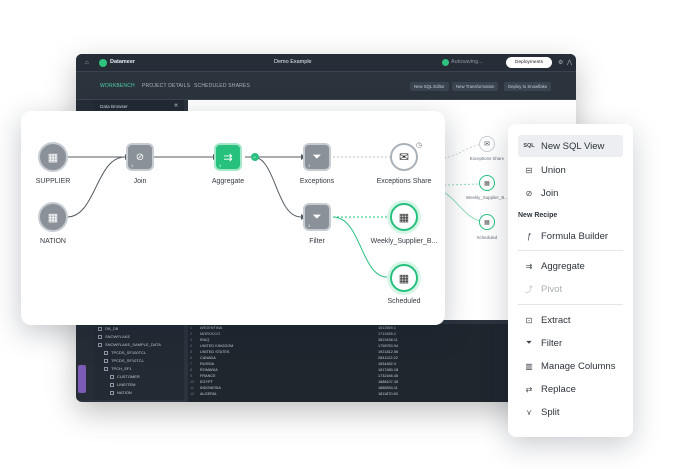 This screenshot has width=692, height=469. Describe the element at coordinates (475, 86) in the screenshot. I see `new-transformation-button: New Transformation` at that location.